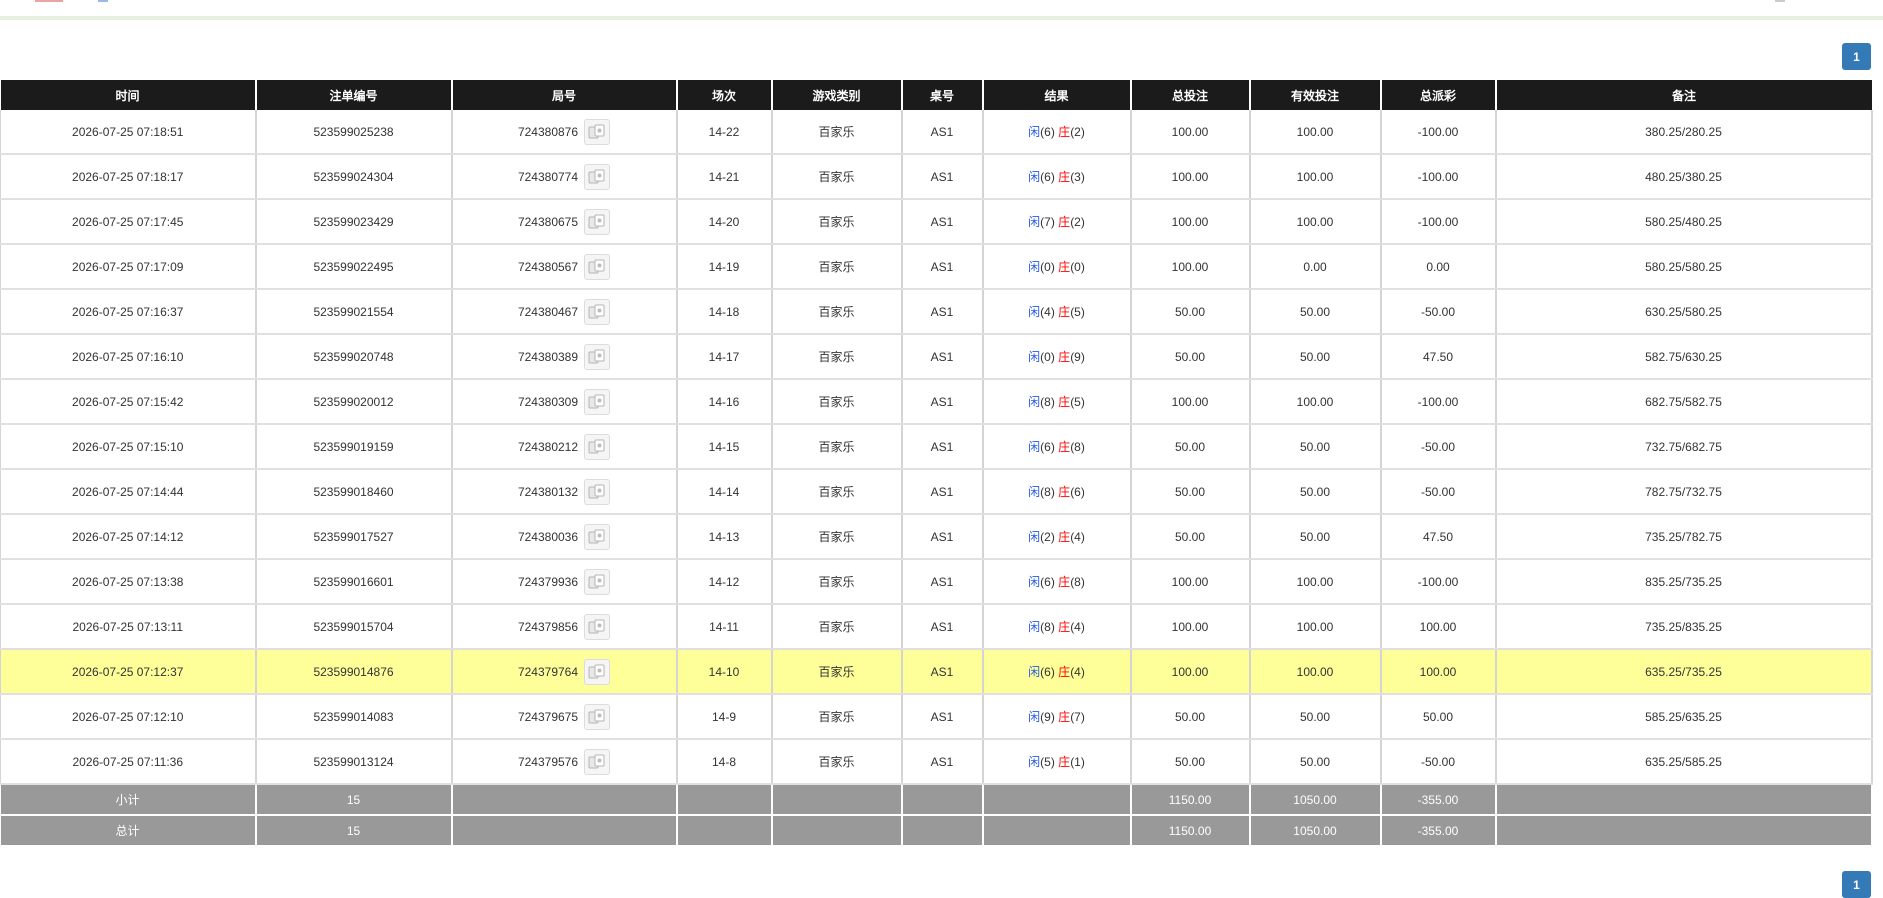 The height and width of the screenshot is (898, 1883). I want to click on pagination-page-button: 1, so click(1856, 56).